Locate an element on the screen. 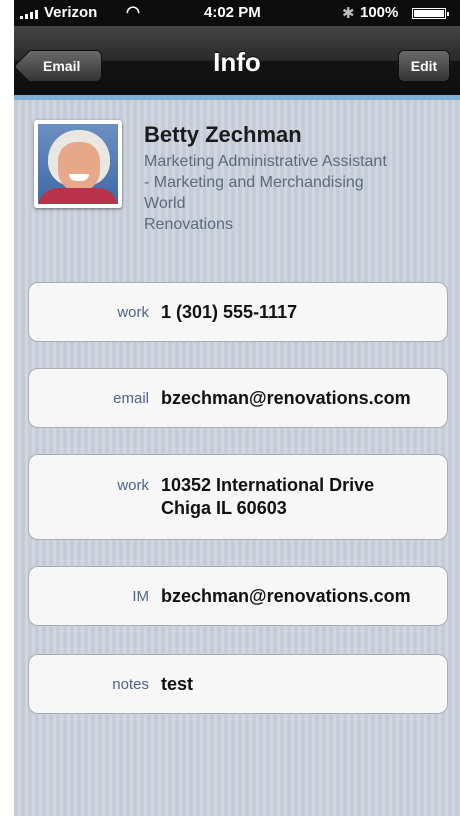  carrier-label: Verizon is located at coordinates (71, 12).